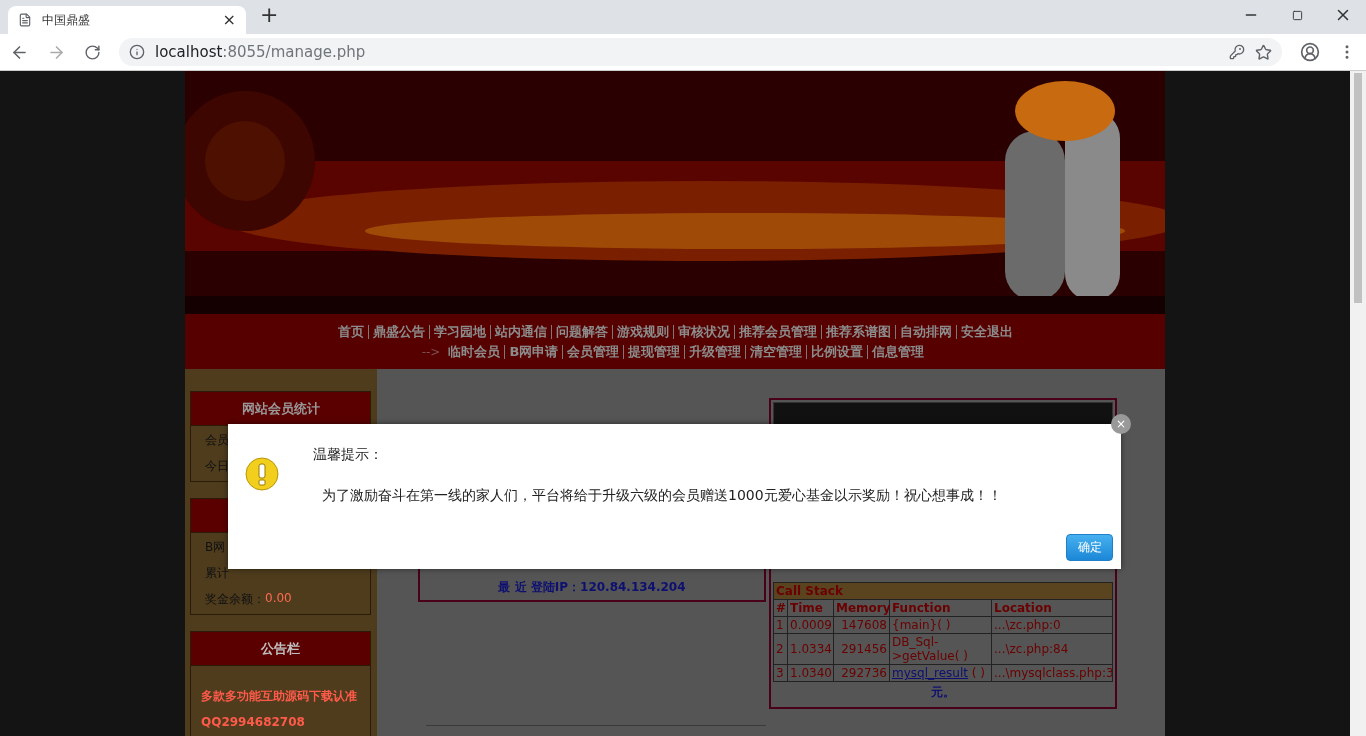 Image resolution: width=1366 pixels, height=736 pixels. What do you see at coordinates (1052, 649) in the screenshot?
I see `table-cell: ...\zc.php:84` at bounding box center [1052, 649].